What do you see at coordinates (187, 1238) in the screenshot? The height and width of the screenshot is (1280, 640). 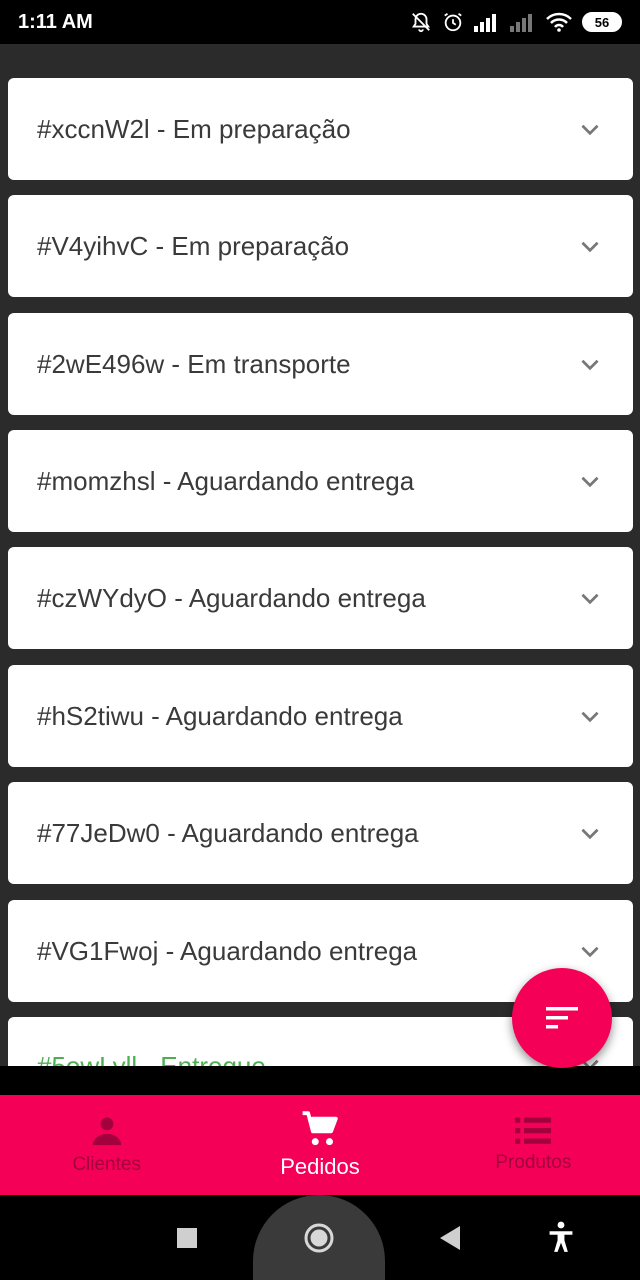 I see `recents-square-icon` at bounding box center [187, 1238].